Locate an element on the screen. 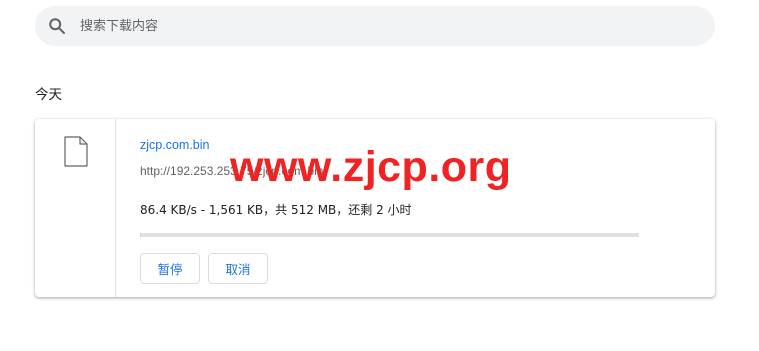  file-name-link: zjcp.com.bin is located at coordinates (174, 145).